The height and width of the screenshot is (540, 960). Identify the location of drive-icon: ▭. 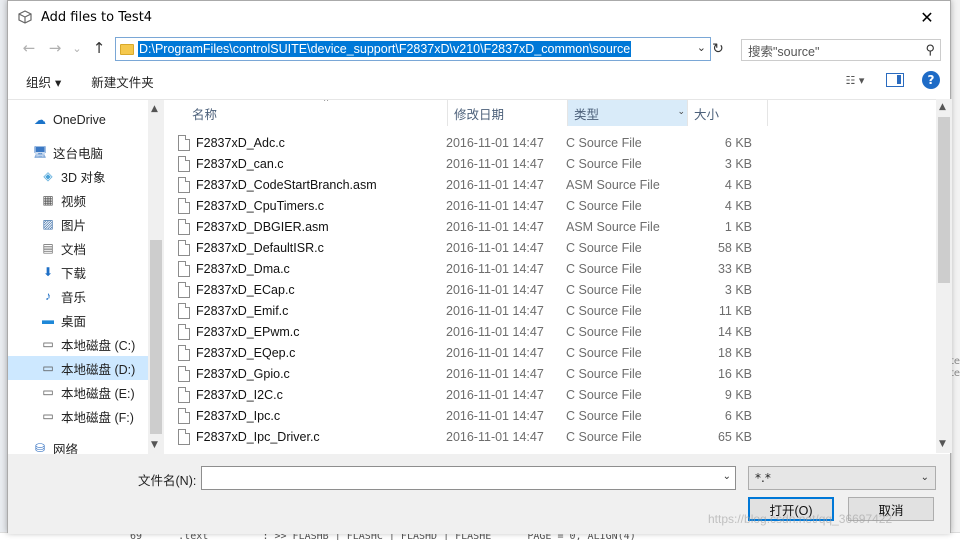
(48, 392).